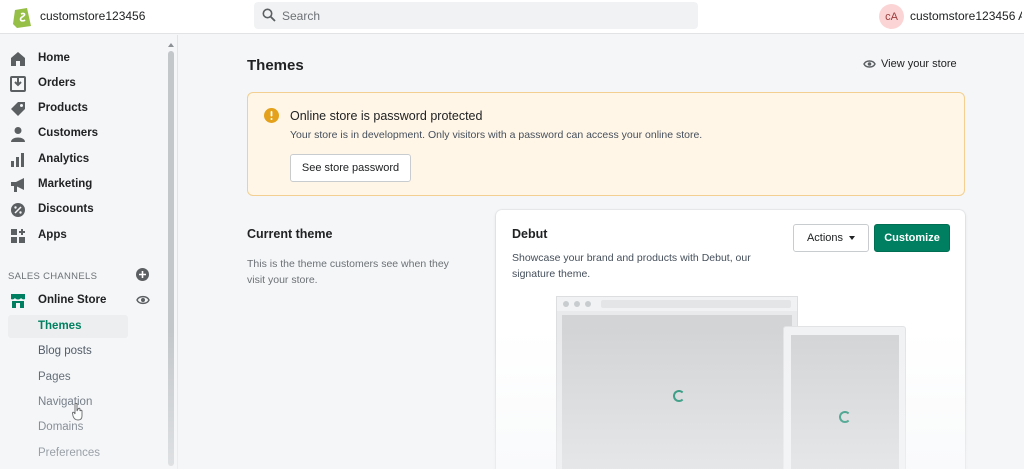 Image resolution: width=1024 pixels, height=469 pixels. I want to click on mouse-pointer-icon, so click(77, 412).